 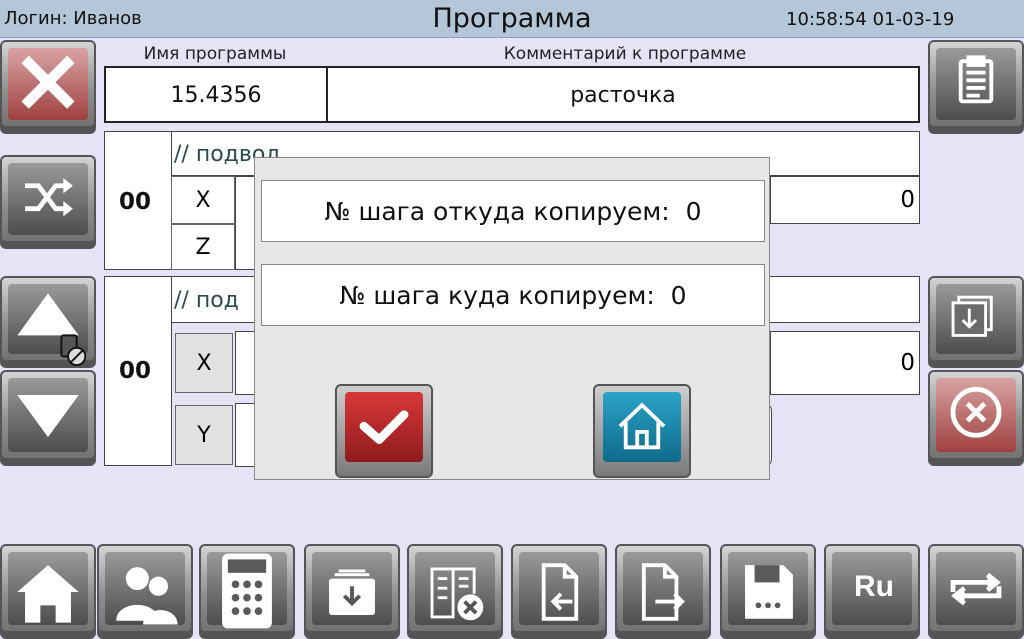 I want to click on toolbar-repeat-button, so click(x=976, y=591).